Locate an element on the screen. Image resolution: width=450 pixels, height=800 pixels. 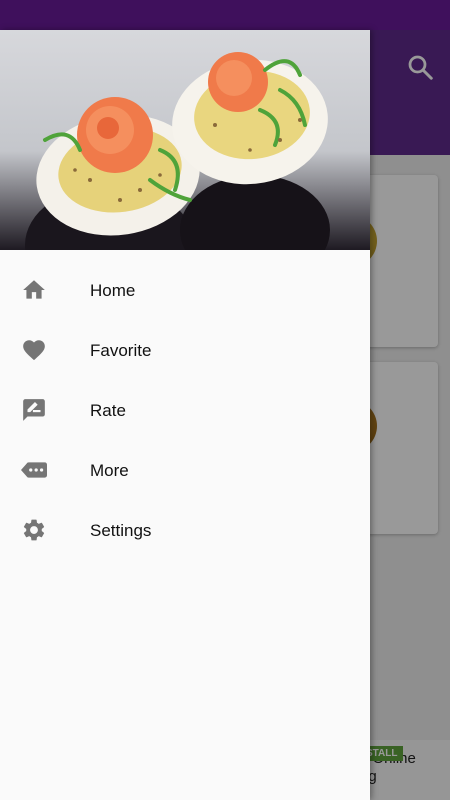
menu-item-label: More is located at coordinates (109, 470).